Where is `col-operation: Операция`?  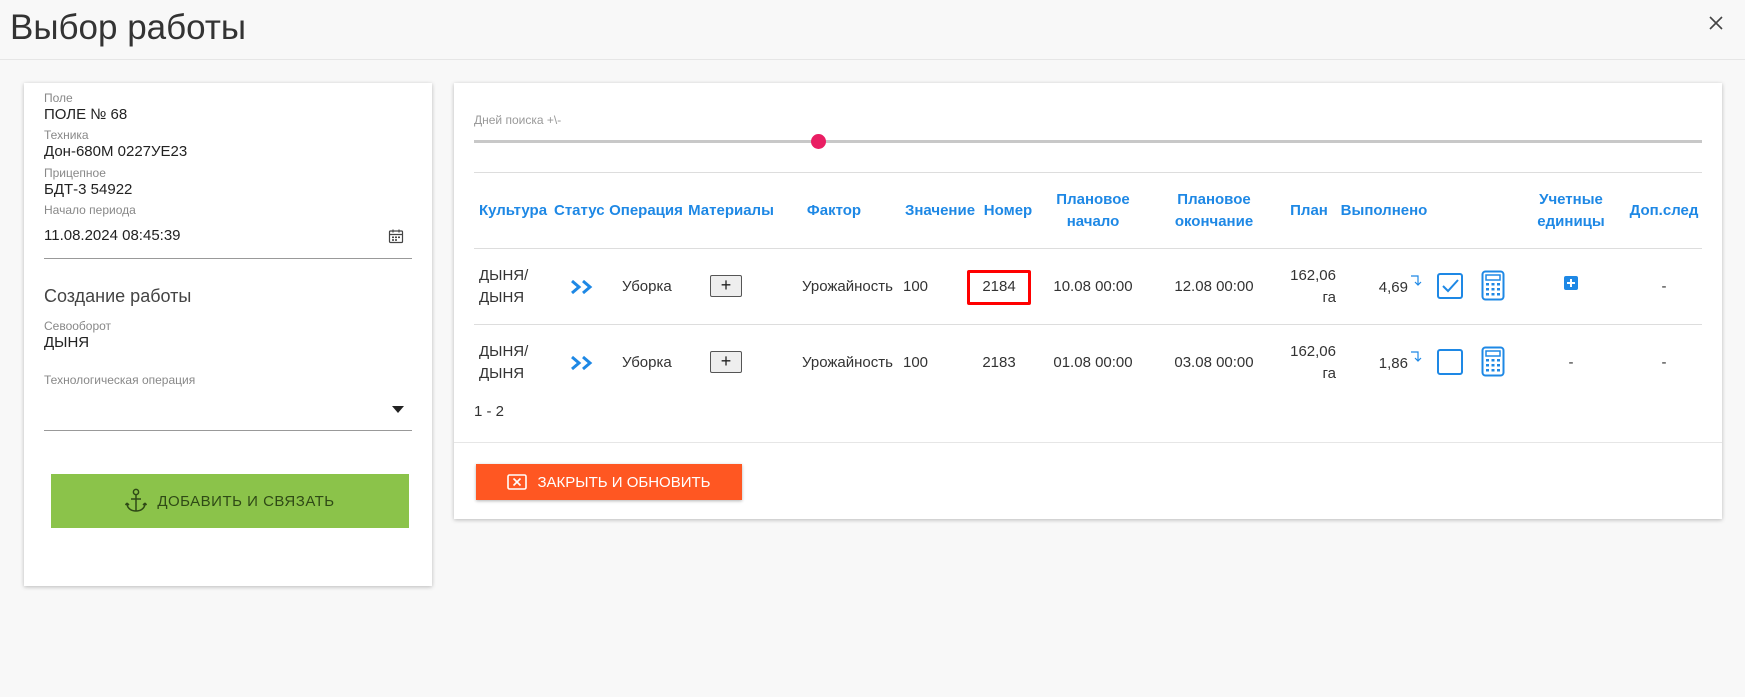
col-operation: Операция is located at coordinates (646, 211).